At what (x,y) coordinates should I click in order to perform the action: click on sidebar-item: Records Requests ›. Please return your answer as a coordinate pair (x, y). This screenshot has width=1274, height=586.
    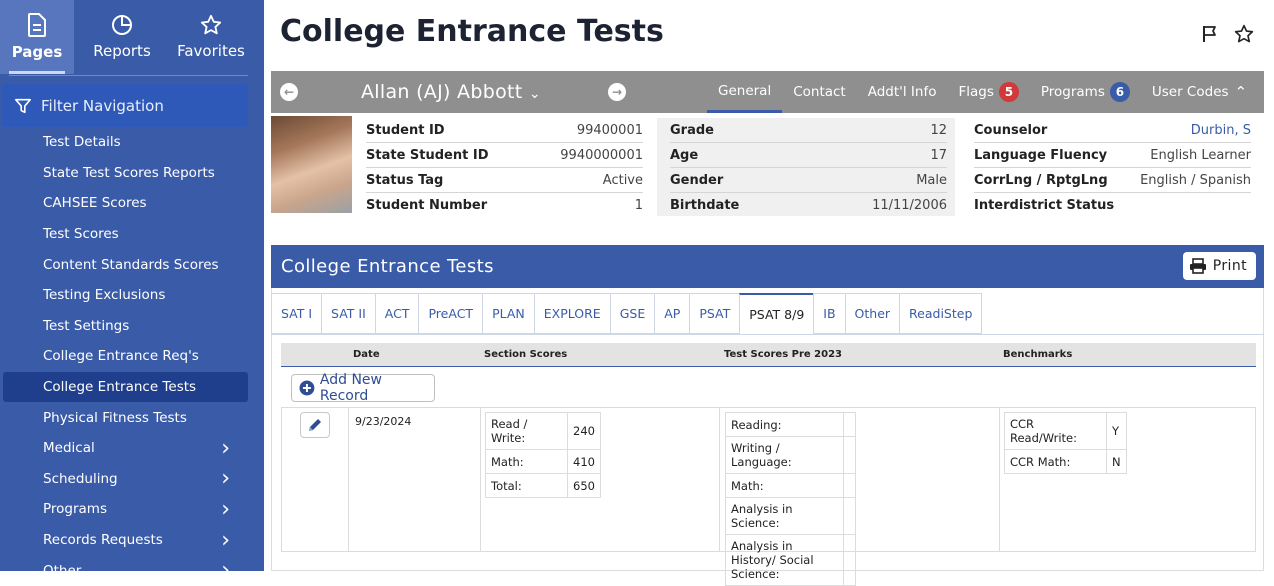
    Looking at the image, I should click on (132, 540).